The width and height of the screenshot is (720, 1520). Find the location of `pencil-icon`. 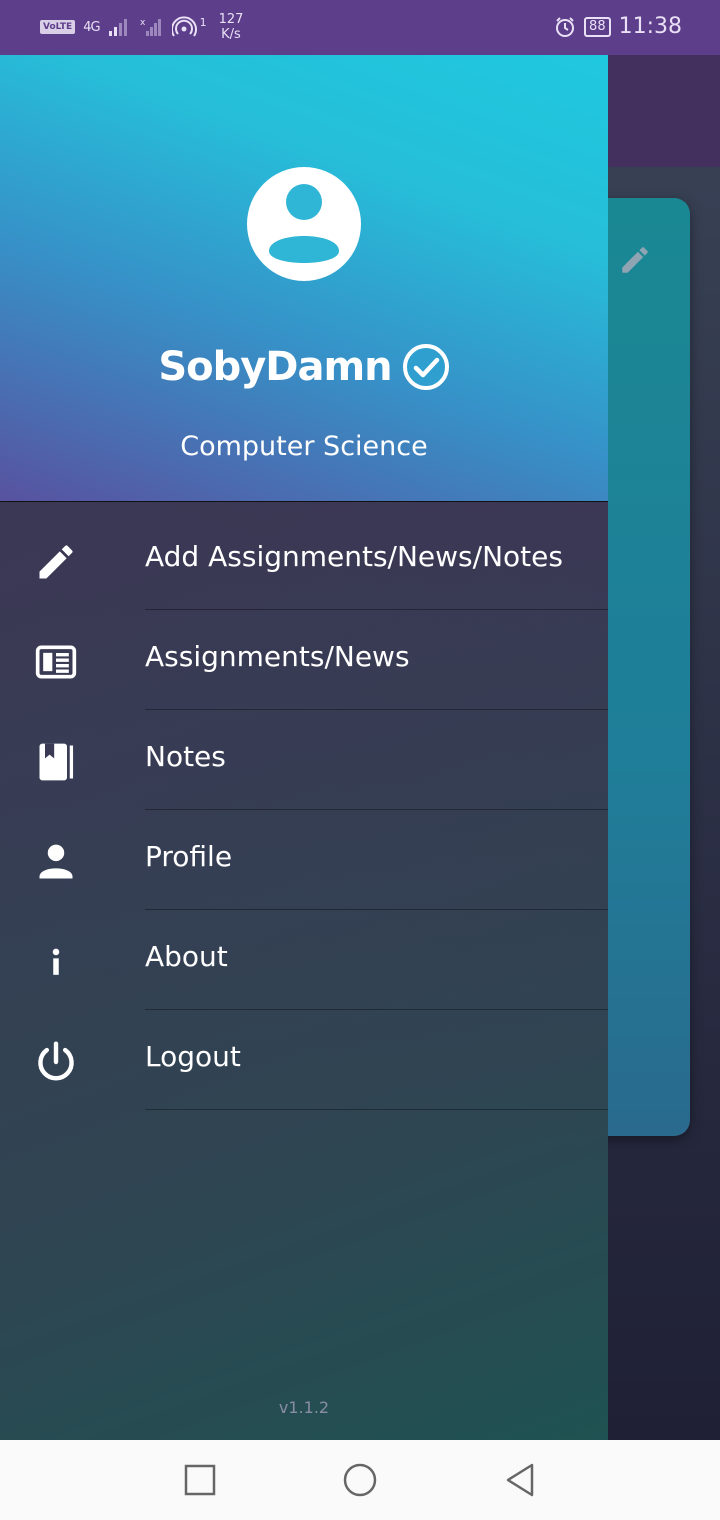

pencil-icon is located at coordinates (56, 562).